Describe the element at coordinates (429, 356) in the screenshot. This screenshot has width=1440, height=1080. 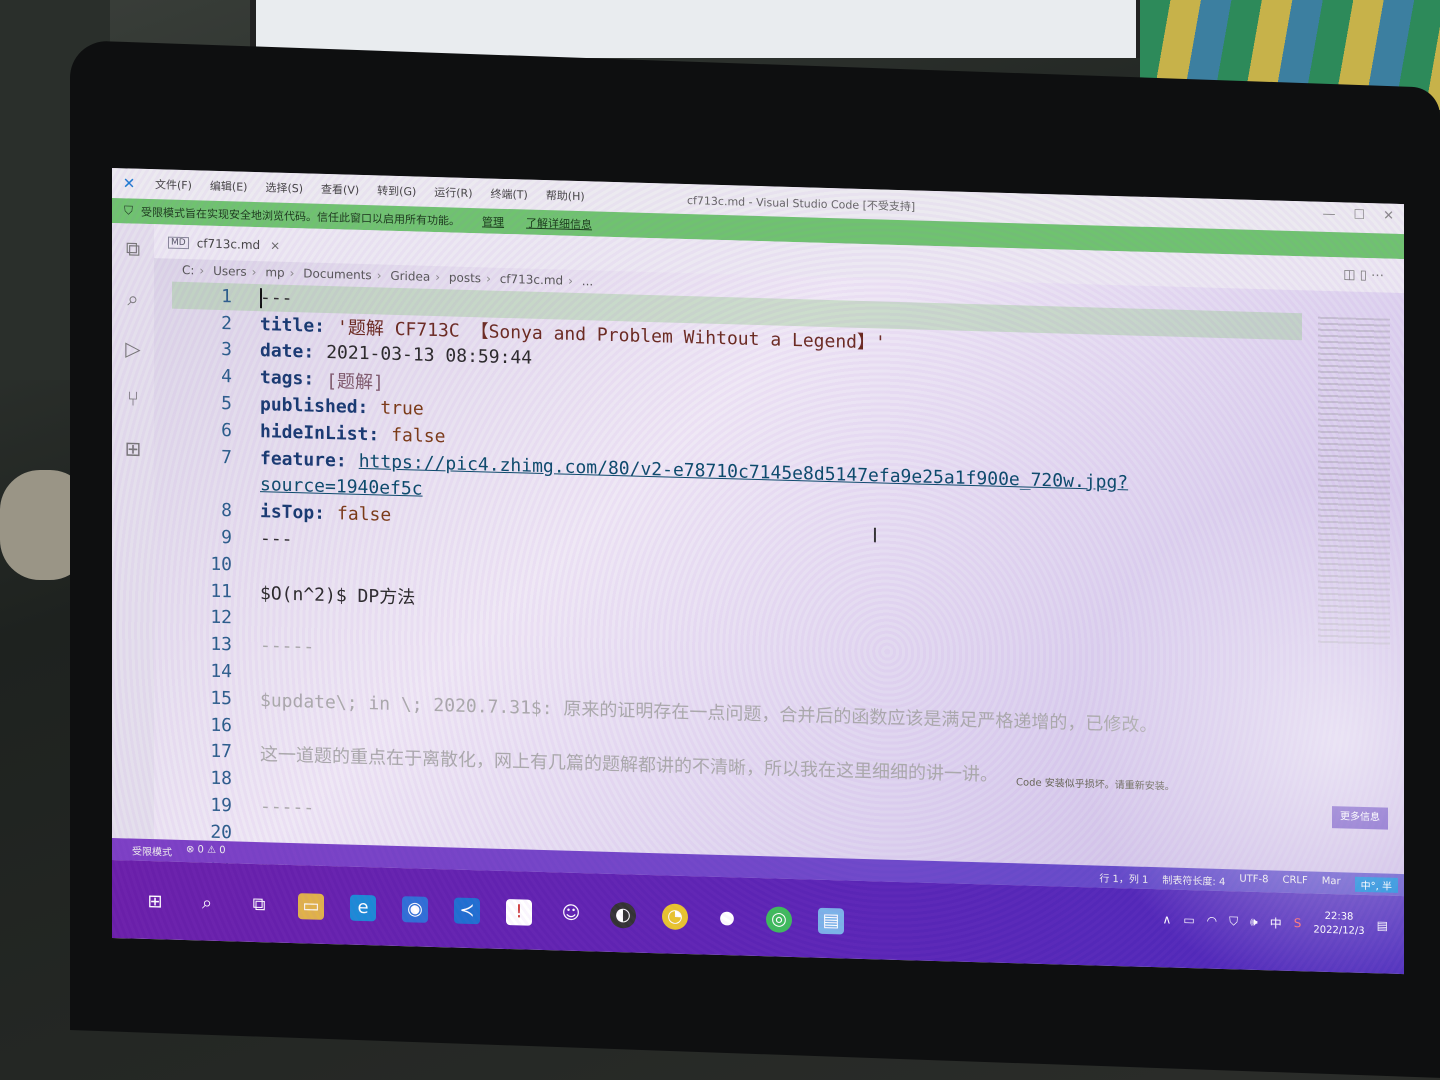
I see `line-text: 2021-03-13 08:59:44` at that location.